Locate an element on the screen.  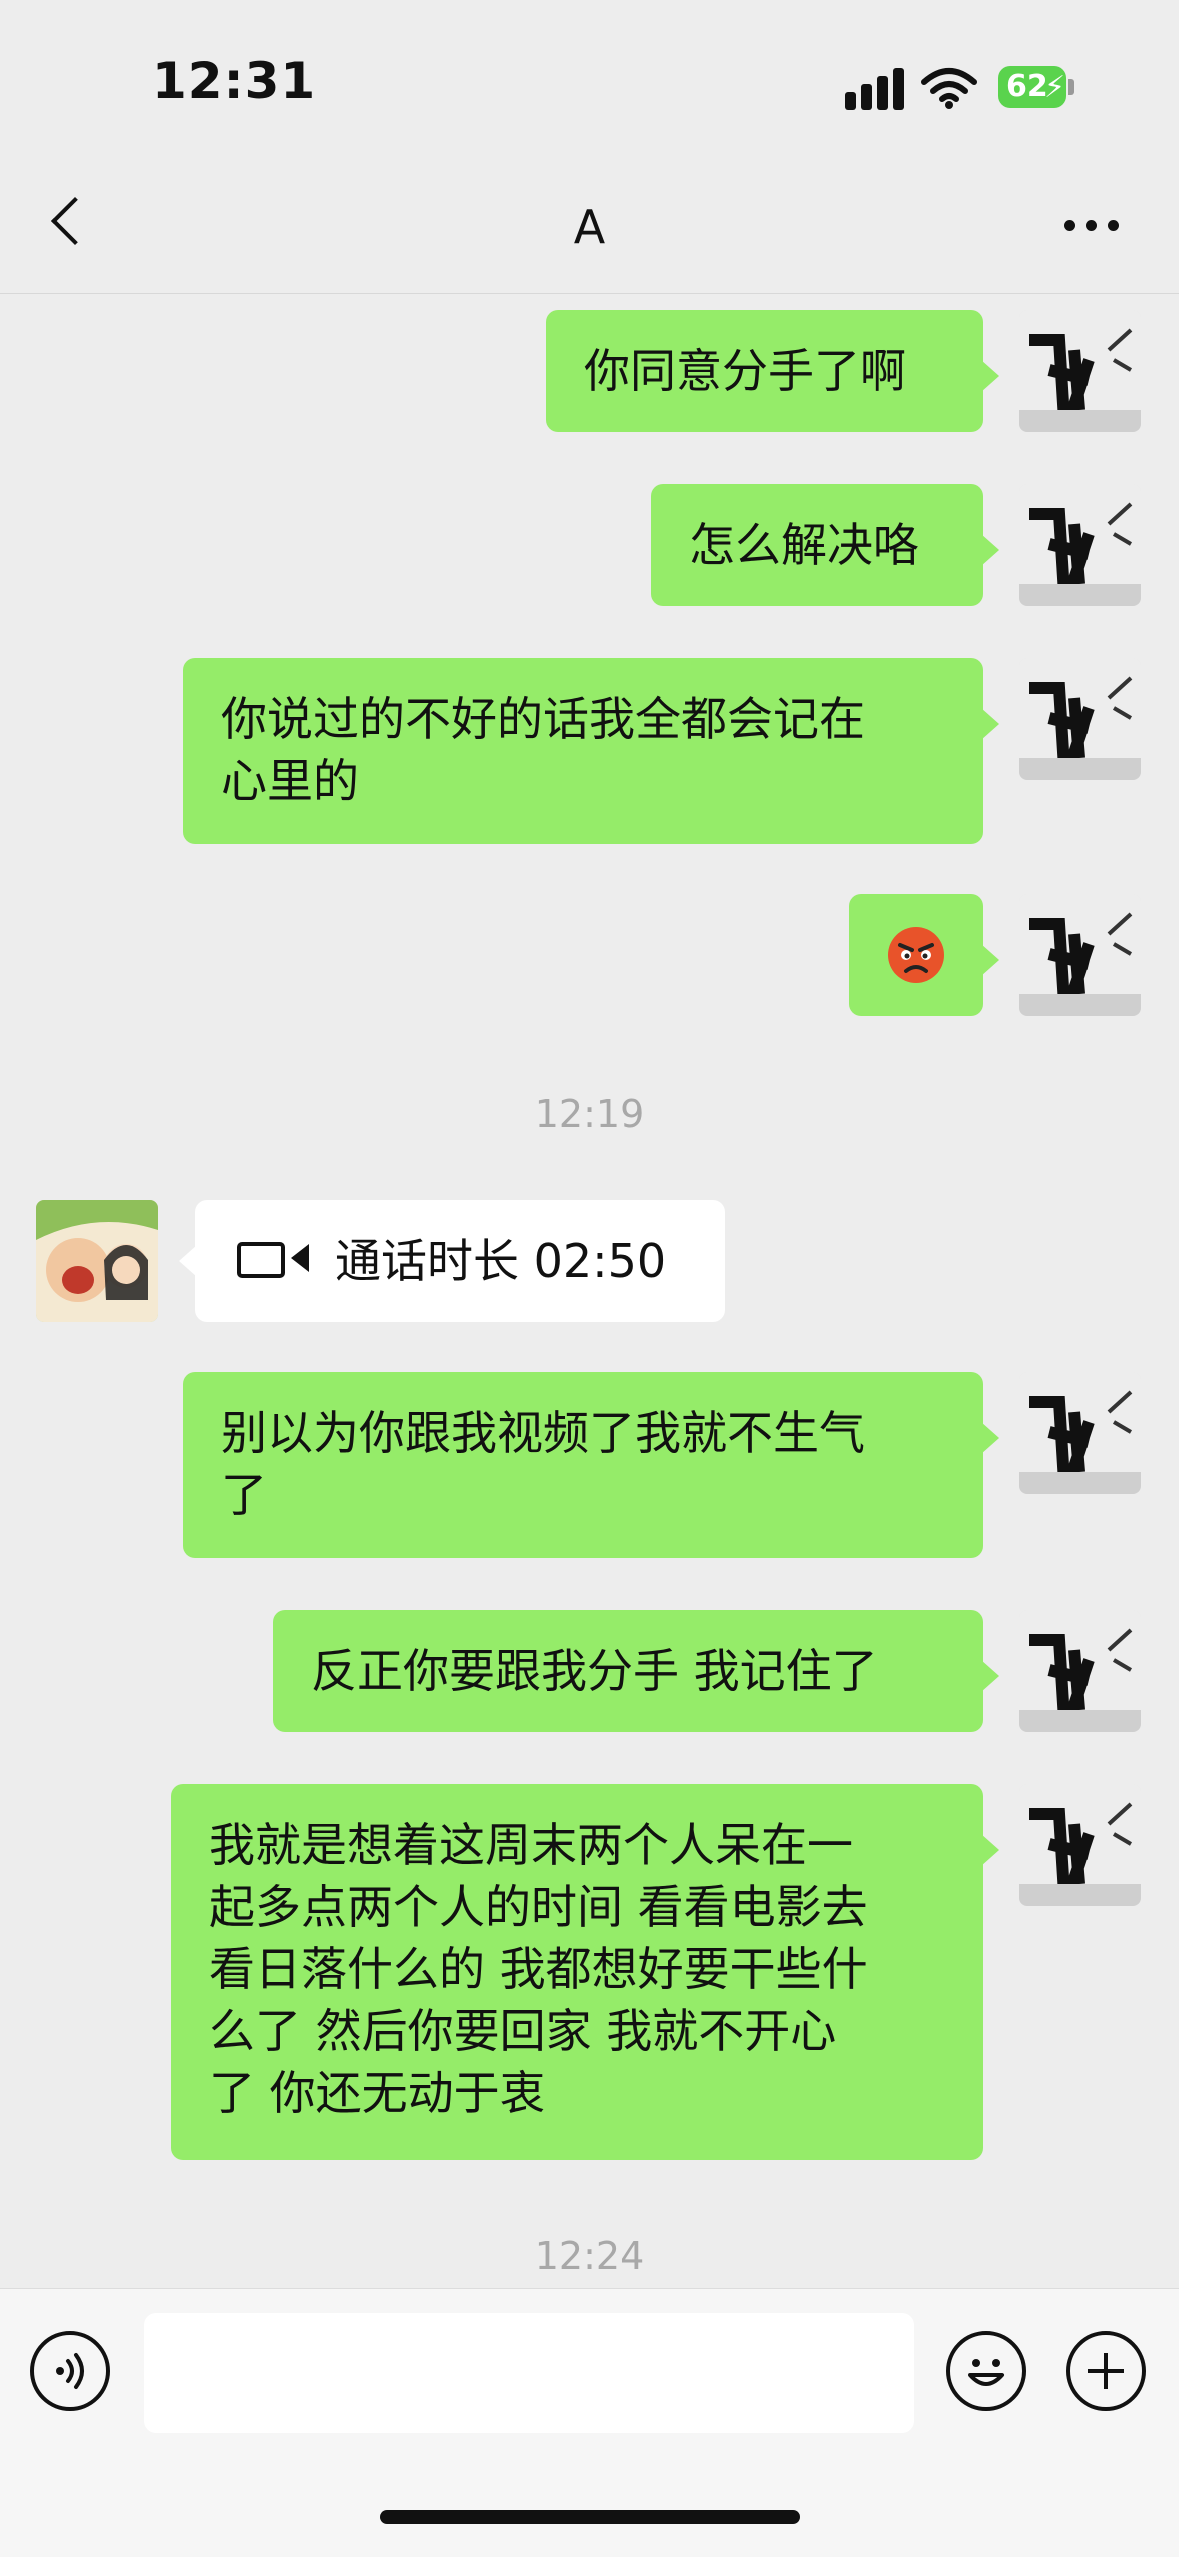
chat-header: A is located at coordinates (589, 222).